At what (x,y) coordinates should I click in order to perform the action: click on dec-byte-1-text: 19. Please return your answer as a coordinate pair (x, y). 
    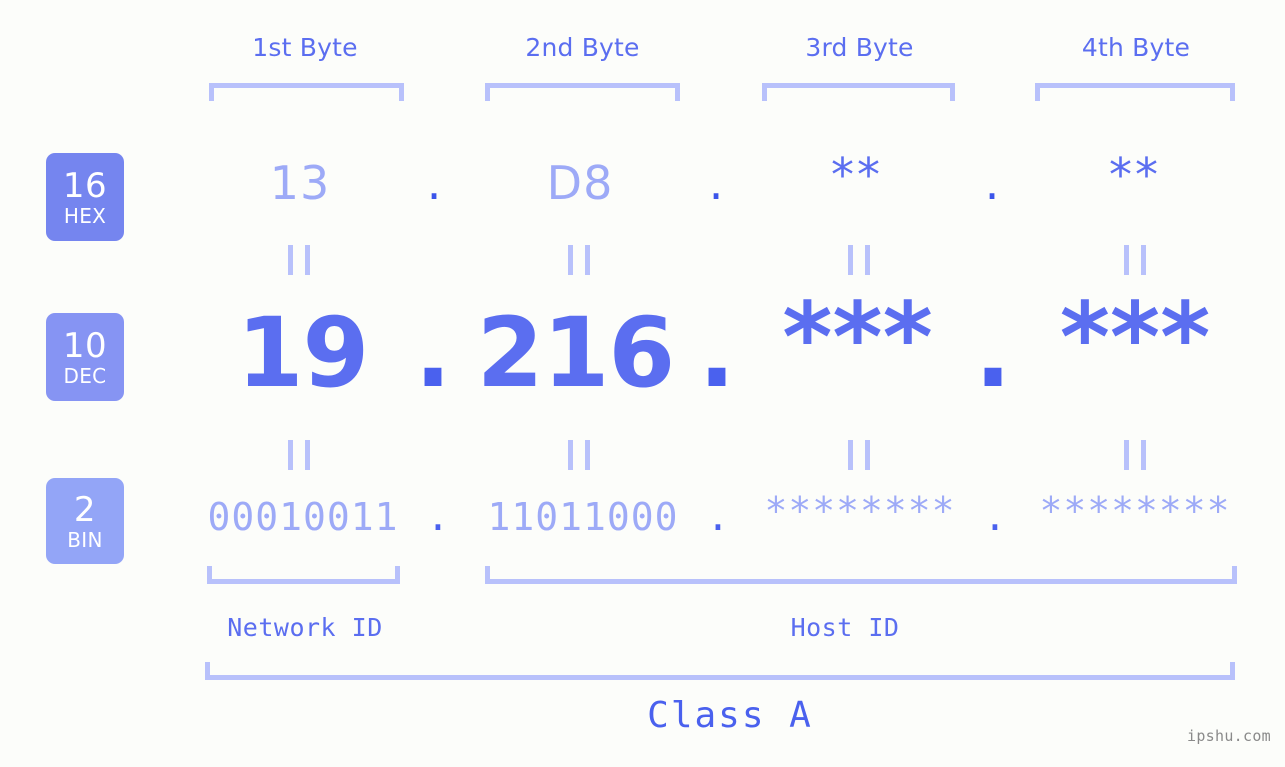
    Looking at the image, I should click on (303, 353).